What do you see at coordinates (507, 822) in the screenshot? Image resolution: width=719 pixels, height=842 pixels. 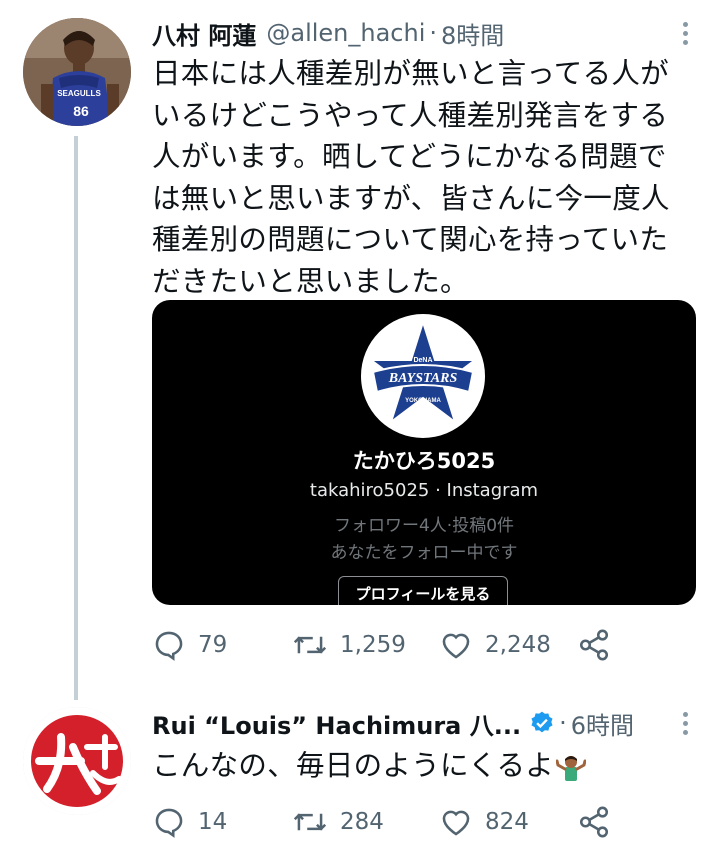 I see `like-count: 824` at bounding box center [507, 822].